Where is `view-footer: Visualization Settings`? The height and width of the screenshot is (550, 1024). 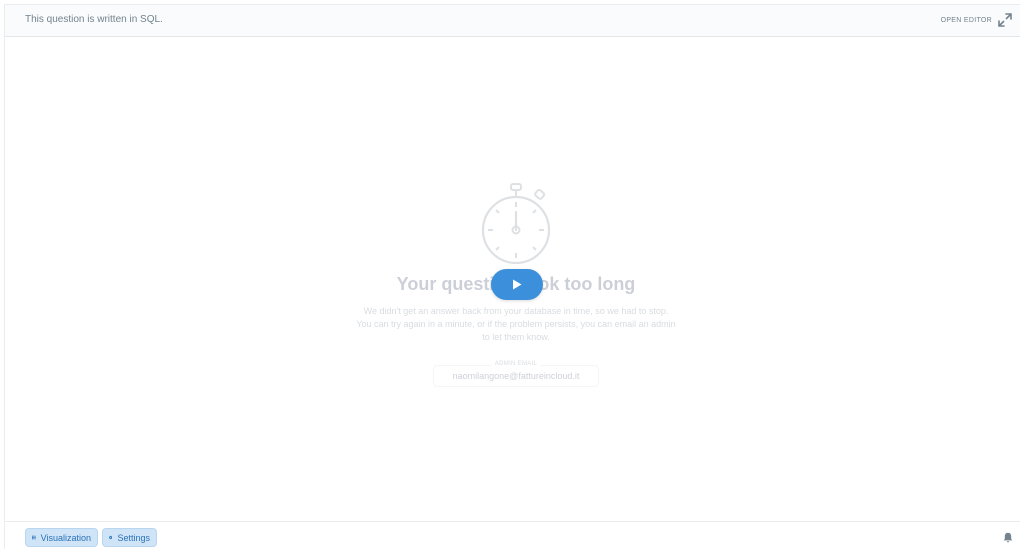 view-footer: Visualization Settings is located at coordinates (512, 535).